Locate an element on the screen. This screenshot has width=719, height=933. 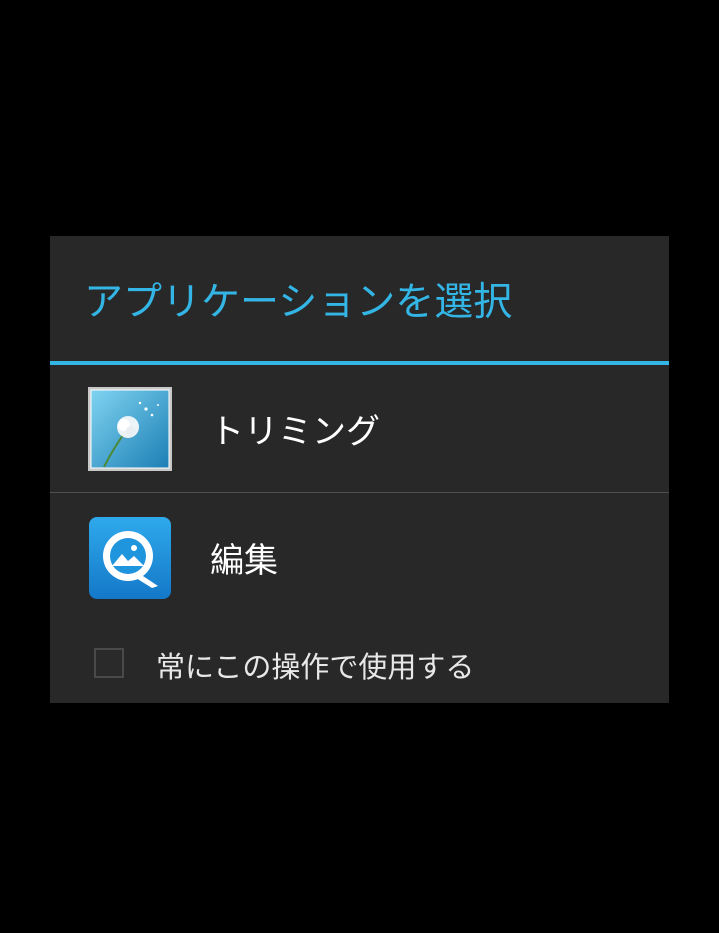
always-use-row: 常にこの操作で使用する is located at coordinates (359, 665).